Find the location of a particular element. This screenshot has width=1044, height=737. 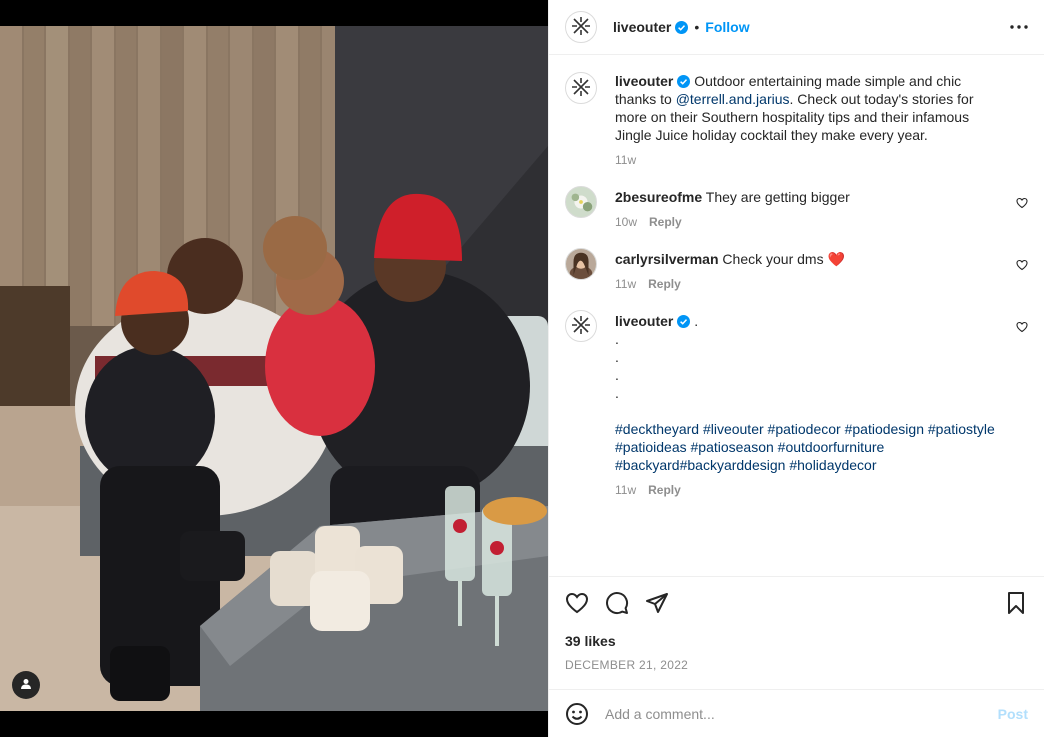

user-icon is located at coordinates (26, 685).